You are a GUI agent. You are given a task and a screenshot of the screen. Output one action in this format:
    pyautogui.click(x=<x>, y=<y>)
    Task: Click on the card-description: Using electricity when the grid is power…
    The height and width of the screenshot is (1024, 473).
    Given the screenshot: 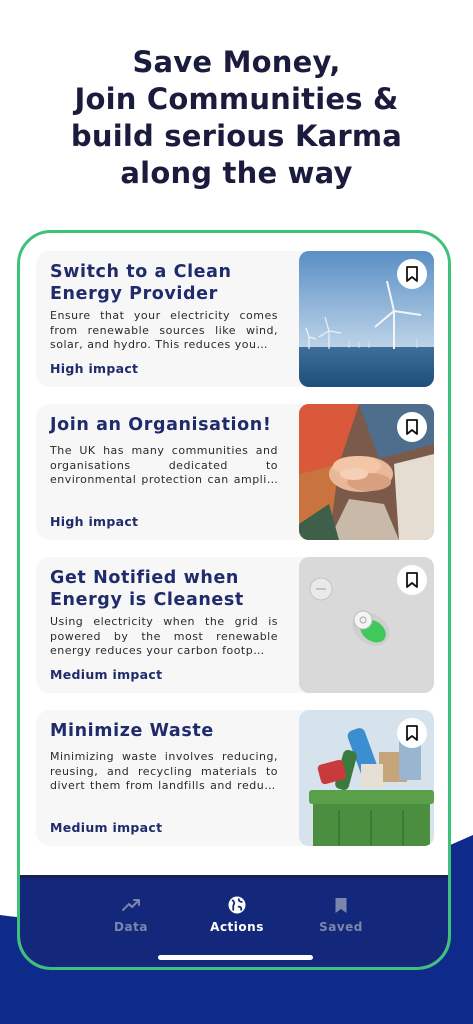 What is the action you would take?
    pyautogui.click(x=164, y=636)
    